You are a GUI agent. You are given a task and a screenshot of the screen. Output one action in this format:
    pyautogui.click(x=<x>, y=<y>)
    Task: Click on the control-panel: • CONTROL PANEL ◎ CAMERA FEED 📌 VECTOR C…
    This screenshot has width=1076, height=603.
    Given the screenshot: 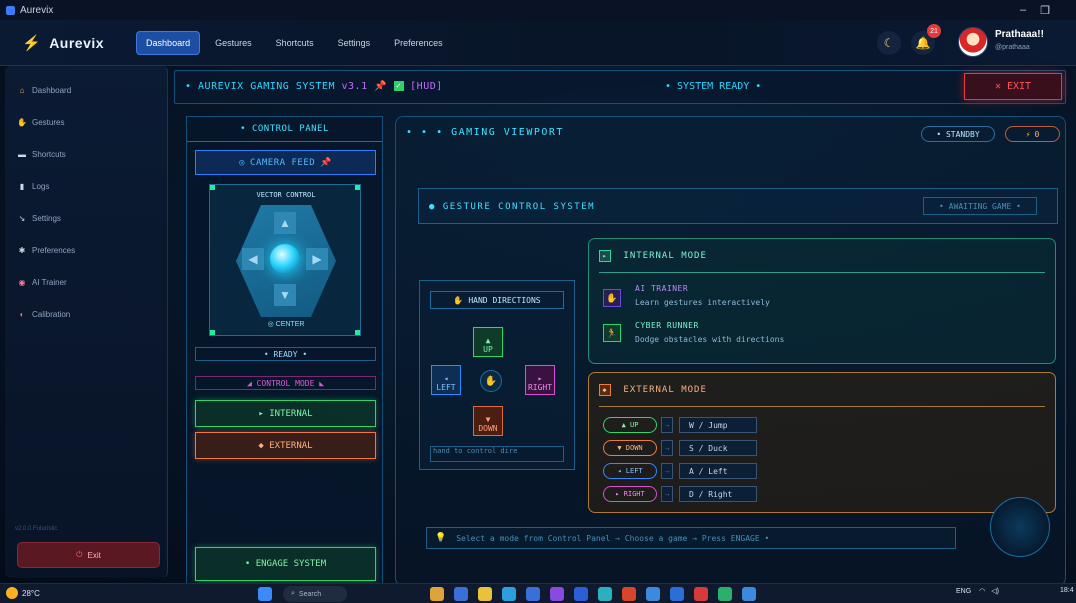 What is the action you would take?
    pyautogui.click(x=284, y=351)
    